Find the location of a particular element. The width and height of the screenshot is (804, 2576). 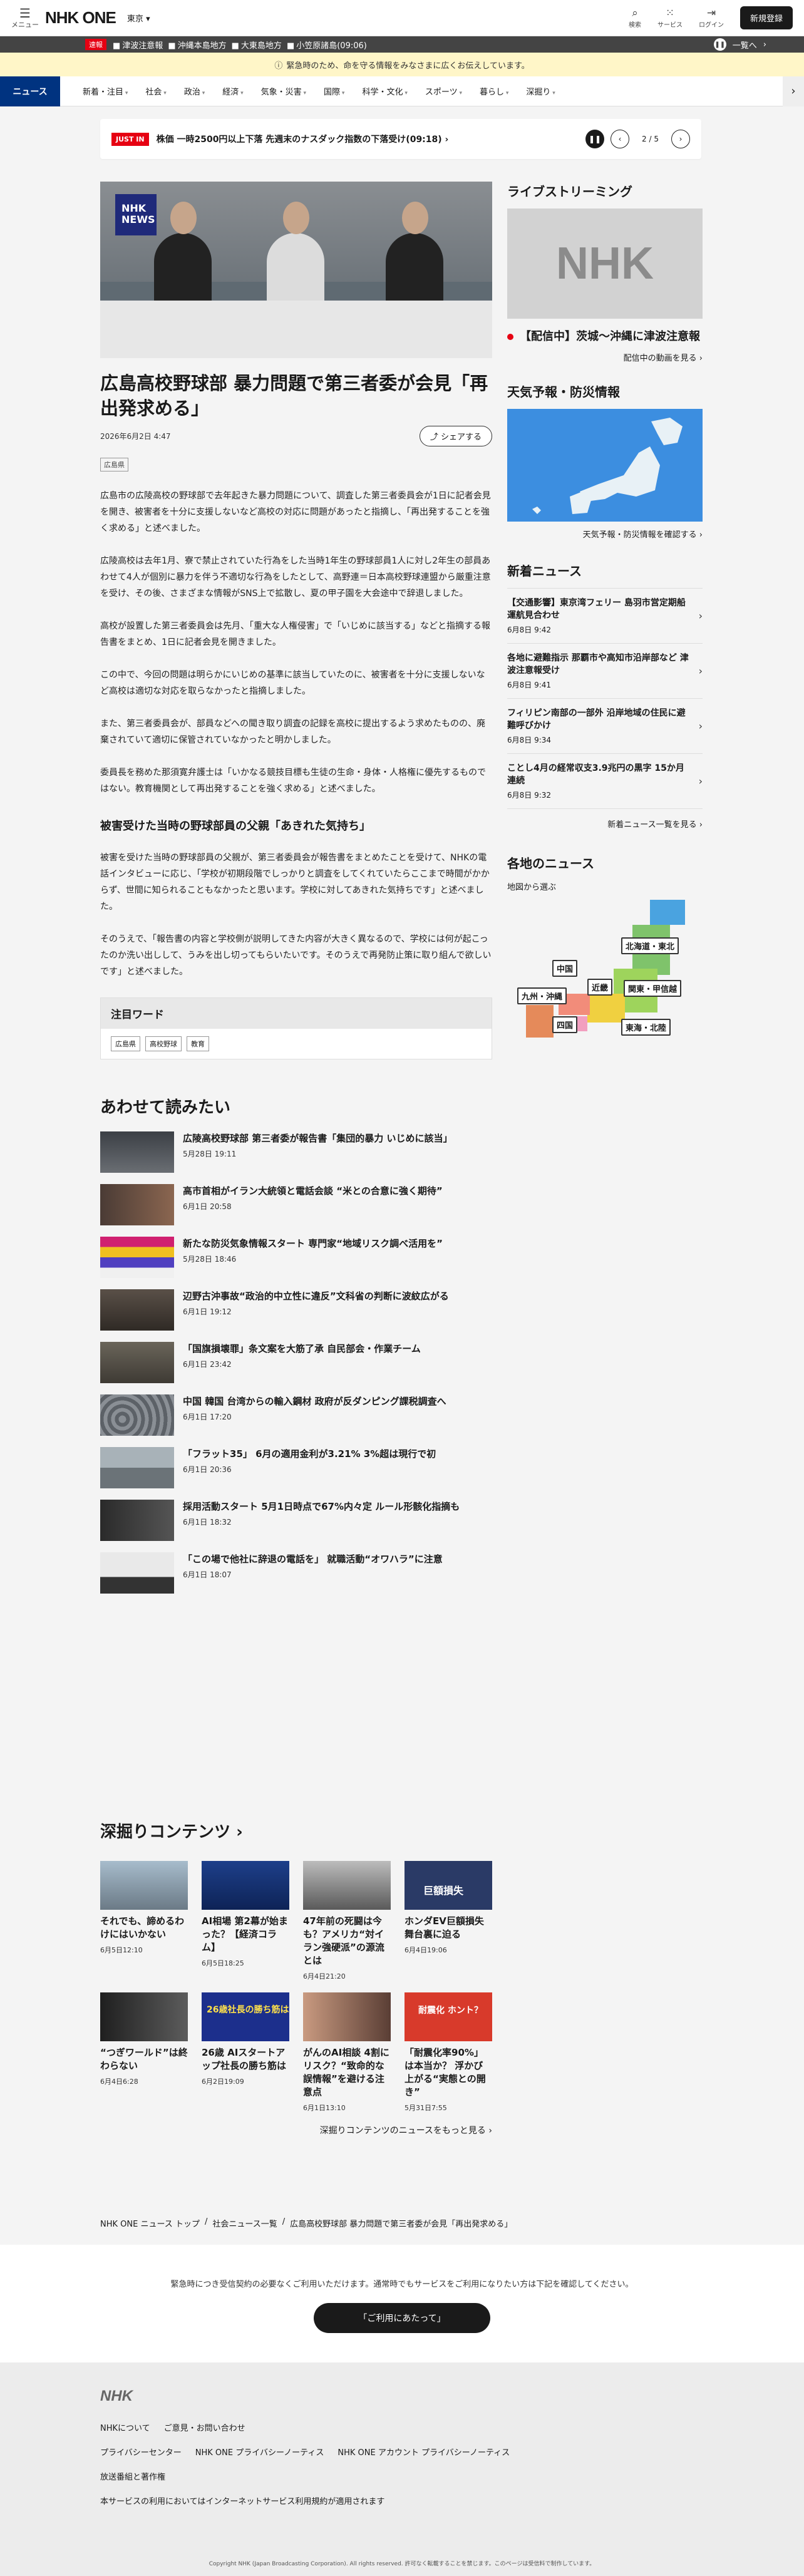

article-tag: 広島県 is located at coordinates (114, 465).